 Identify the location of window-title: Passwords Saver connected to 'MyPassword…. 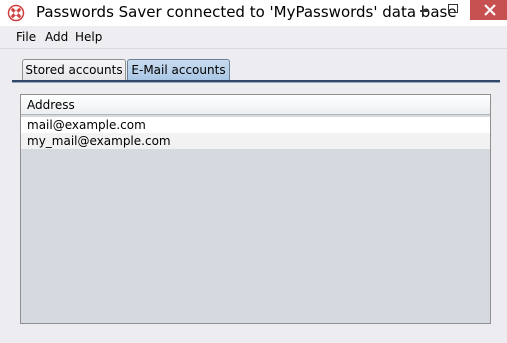
(246, 12).